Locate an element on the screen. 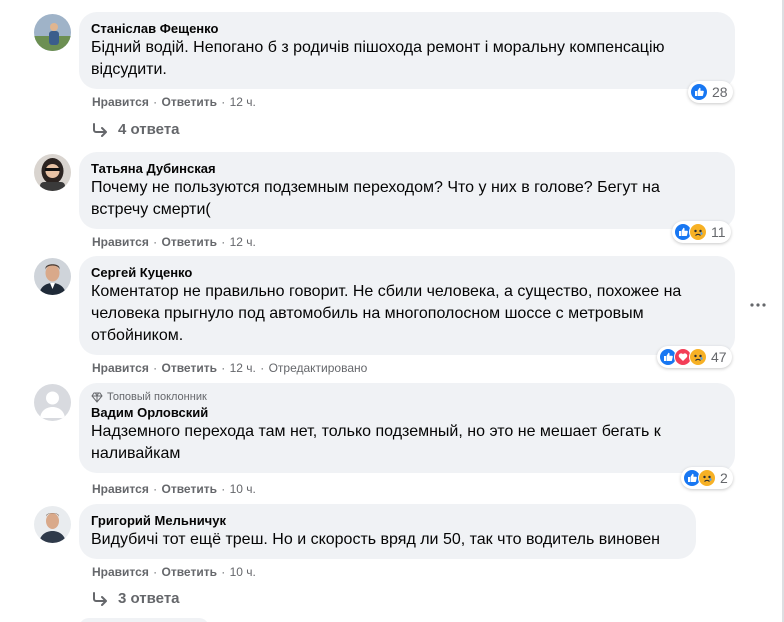  comment-text-line: відсудити. is located at coordinates (129, 69).